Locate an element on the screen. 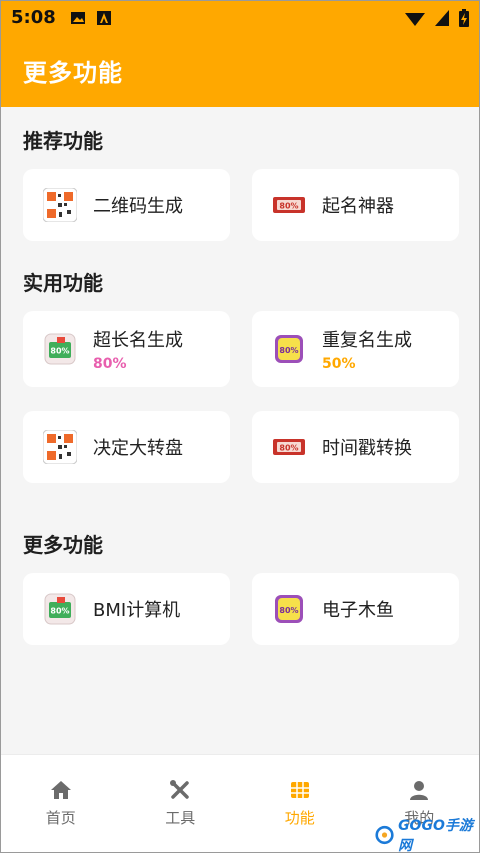 The height and width of the screenshot is (853, 480). app-notification-icon is located at coordinates (103, 17).